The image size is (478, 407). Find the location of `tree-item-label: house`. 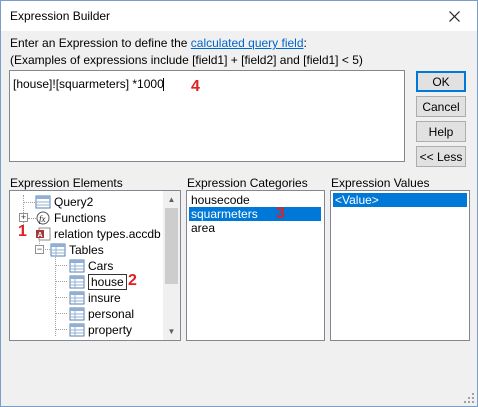

tree-item-label: house is located at coordinates (107, 282).